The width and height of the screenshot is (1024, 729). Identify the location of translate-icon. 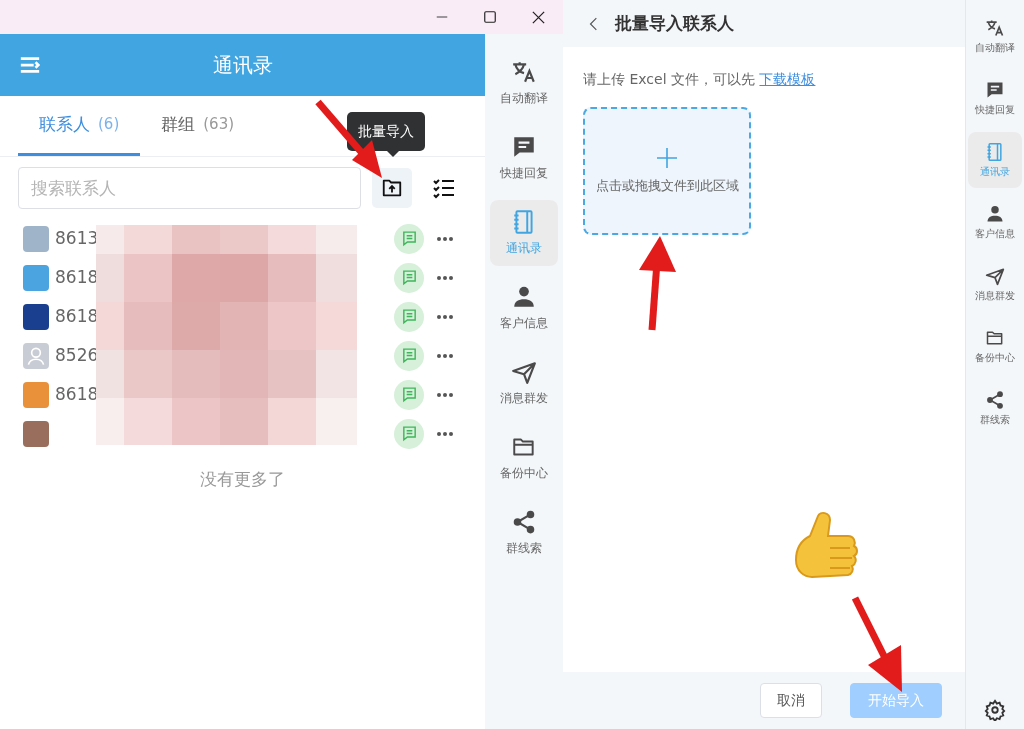
(524, 72).